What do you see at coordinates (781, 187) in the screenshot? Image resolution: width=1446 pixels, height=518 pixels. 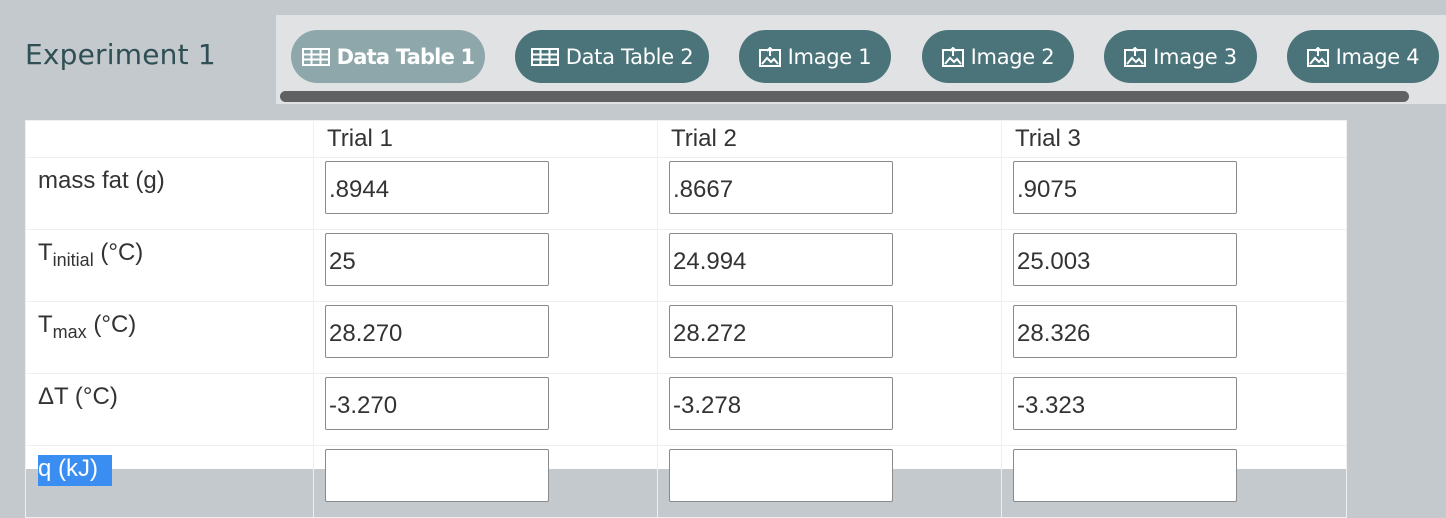 I see `mass-fat-trial-2-input: .8667` at bounding box center [781, 187].